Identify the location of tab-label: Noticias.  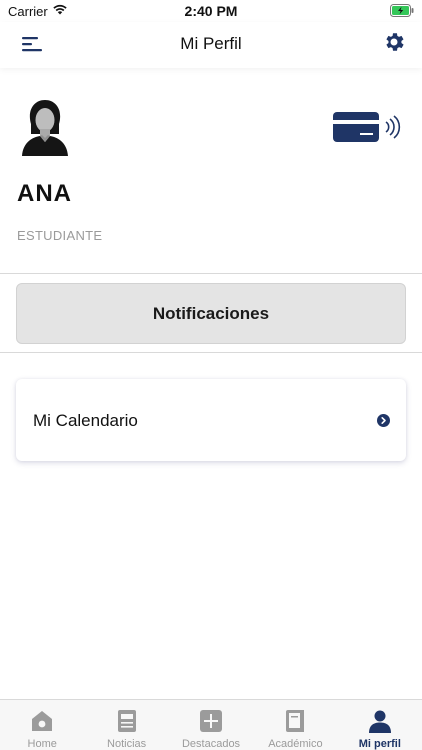
(127, 744).